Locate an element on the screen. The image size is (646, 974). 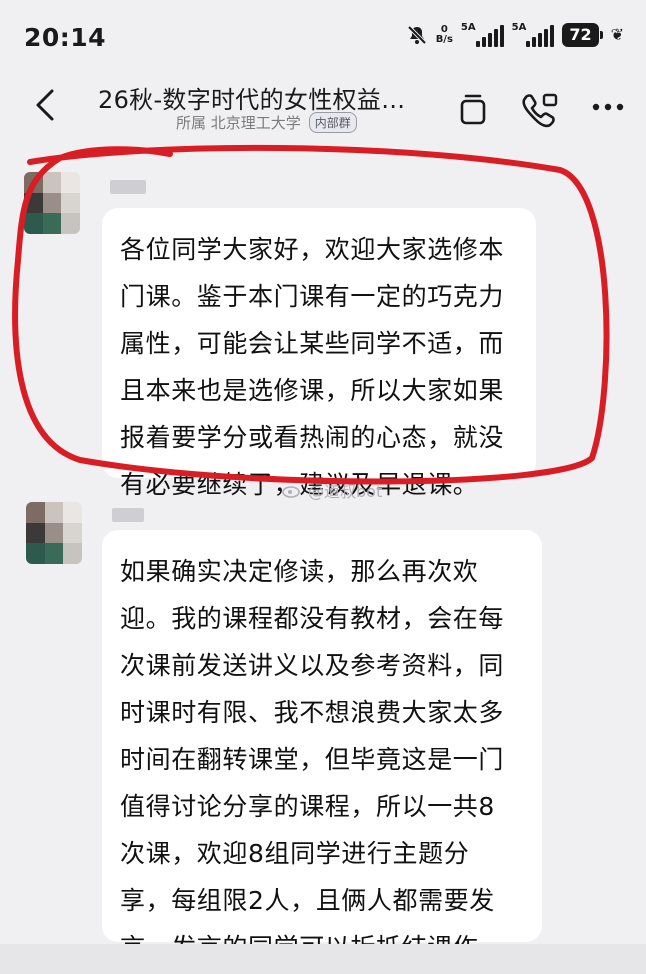
eco-leaf-icon: ❦ is located at coordinates (617, 34).